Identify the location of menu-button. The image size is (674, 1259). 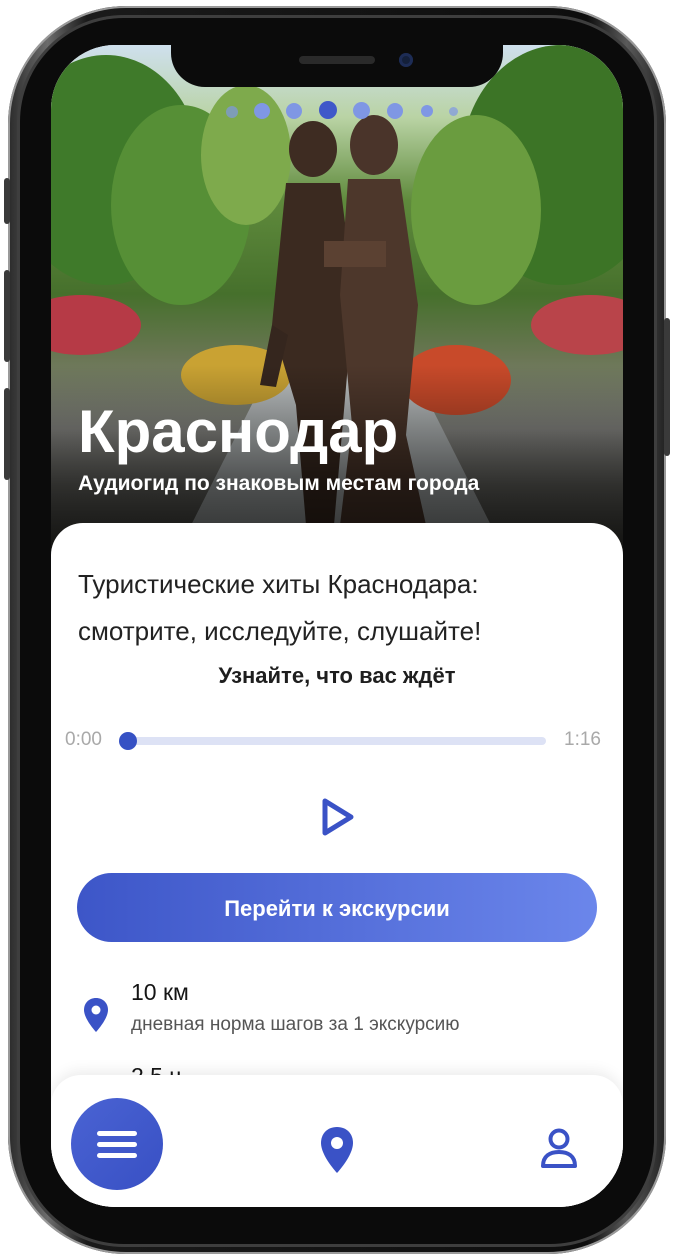
(117, 1144).